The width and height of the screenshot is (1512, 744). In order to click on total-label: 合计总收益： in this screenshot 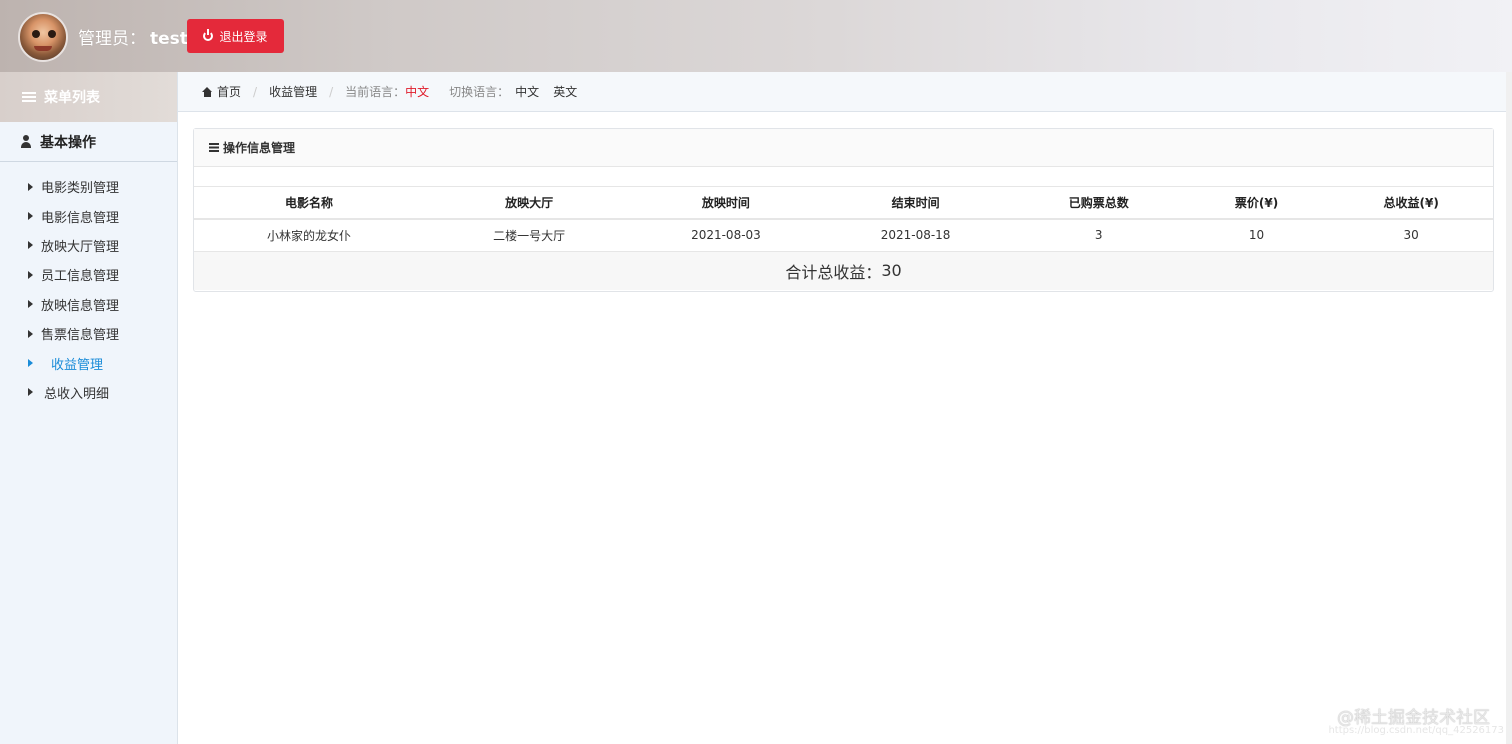, I will do `click(833, 272)`.